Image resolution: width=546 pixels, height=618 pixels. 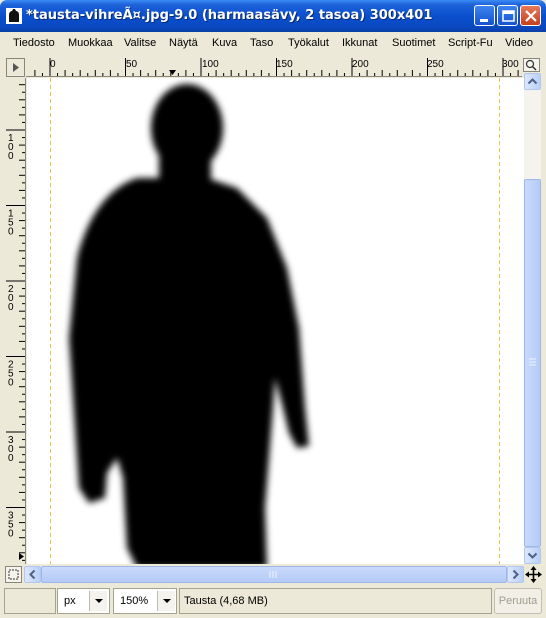 I want to click on zoom-select: 150%, so click(x=145, y=601).